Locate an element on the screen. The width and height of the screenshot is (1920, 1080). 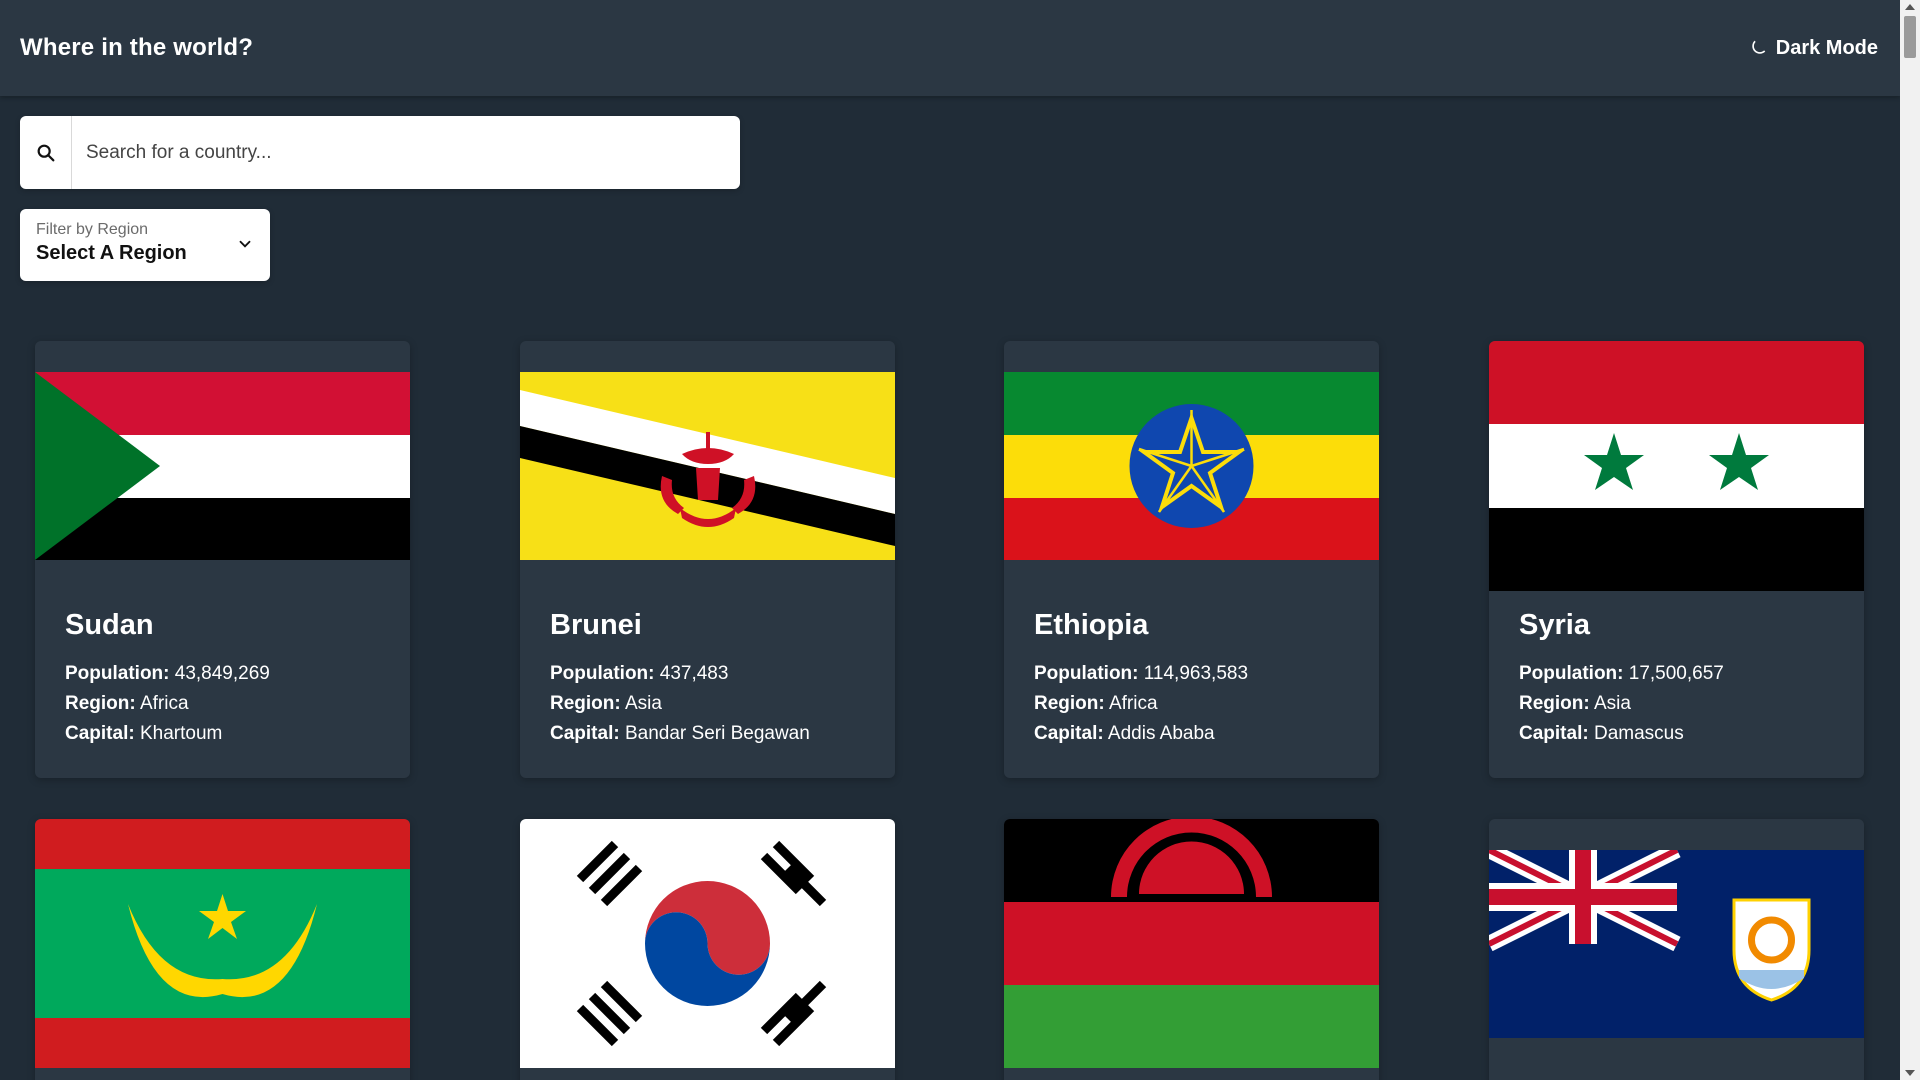
country-card-anguilla is located at coordinates (1676, 949).